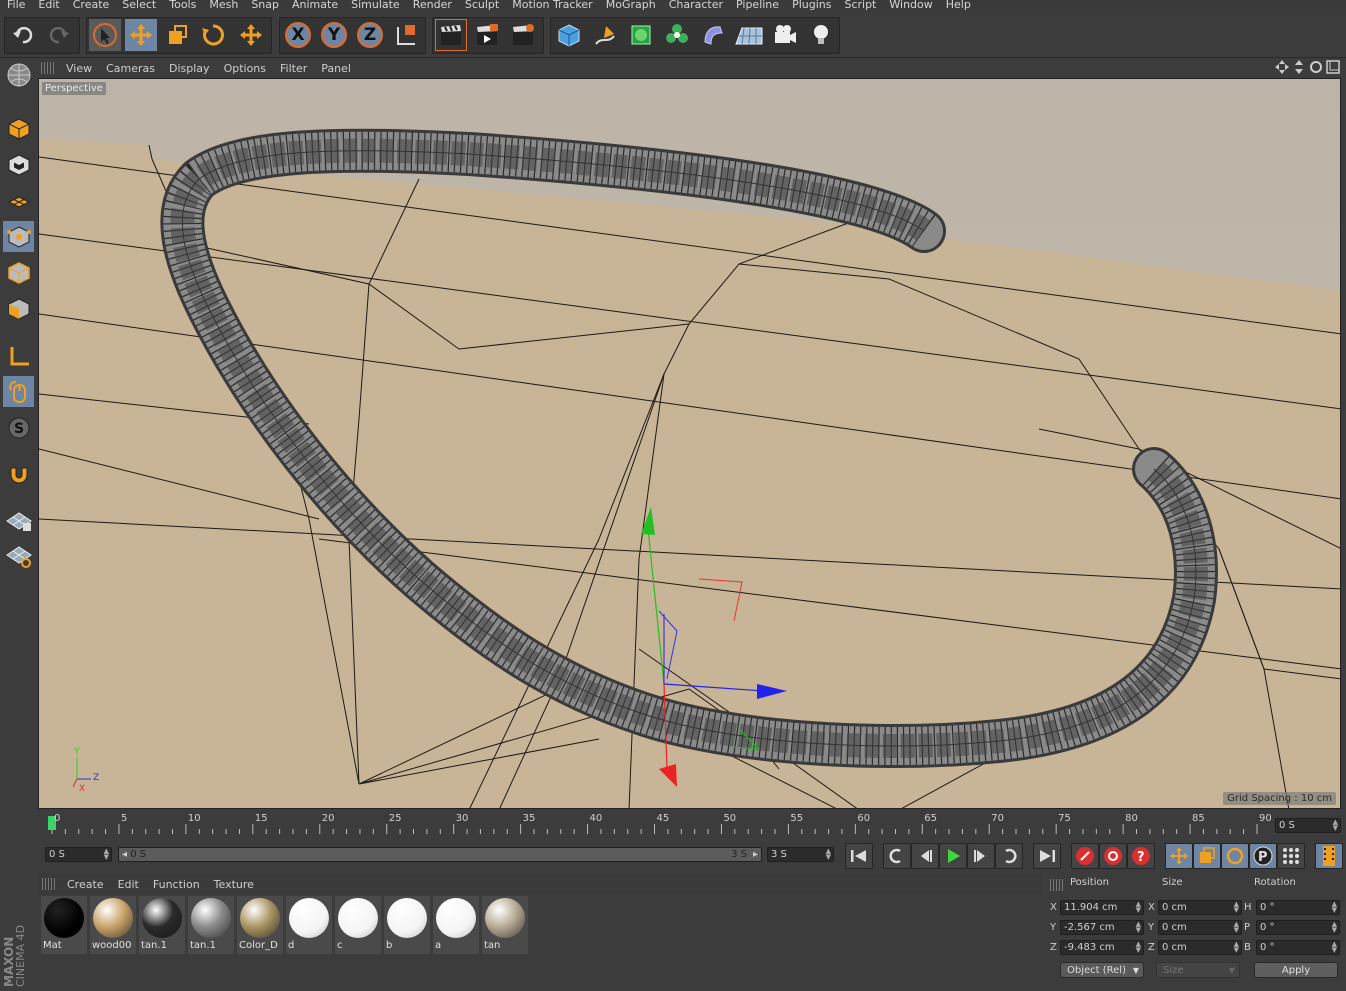 Image resolution: width=1346 pixels, height=991 pixels. What do you see at coordinates (1009, 856) in the screenshot?
I see `next-key-button` at bounding box center [1009, 856].